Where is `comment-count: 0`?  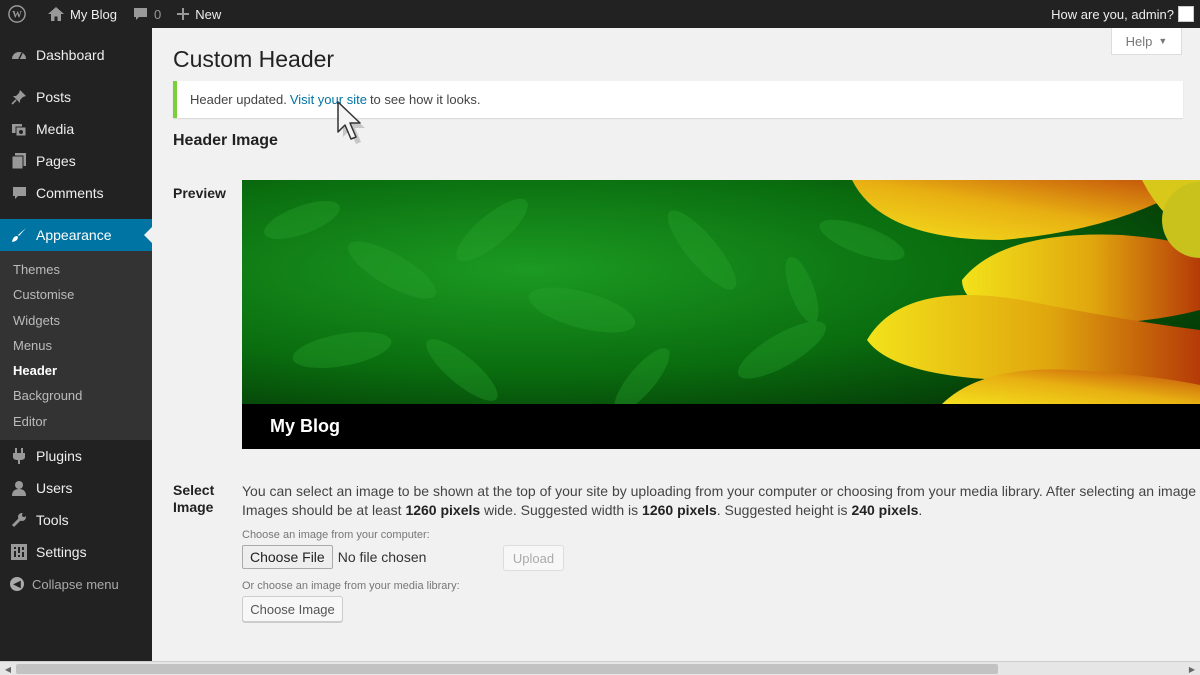
comment-count: 0 is located at coordinates (157, 14).